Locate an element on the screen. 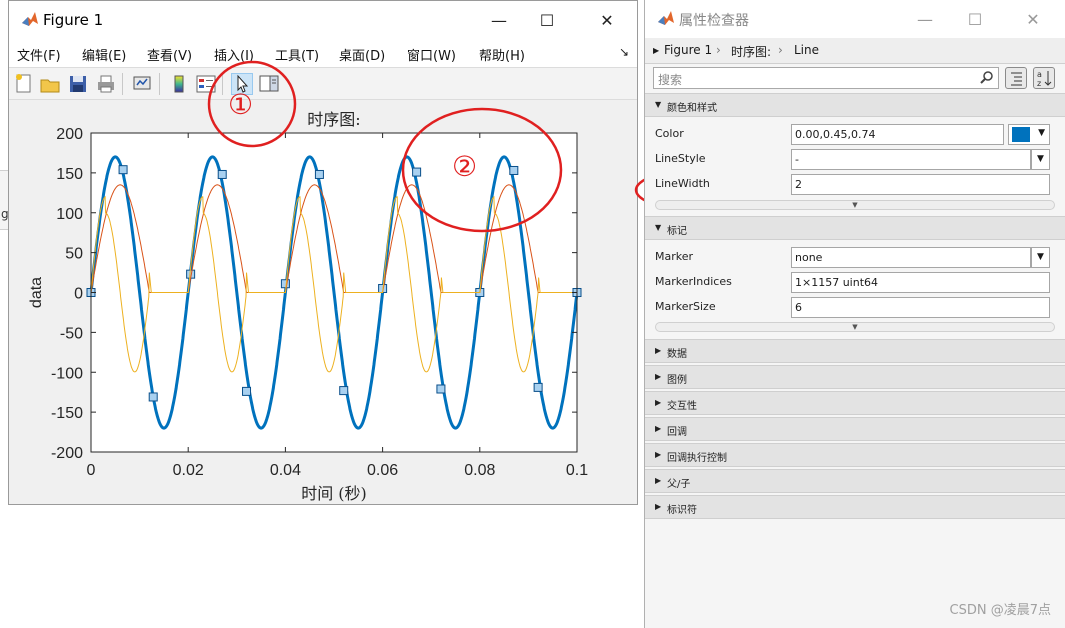 The height and width of the screenshot is (628, 1065). marker-size-field: 6 is located at coordinates (920, 307).